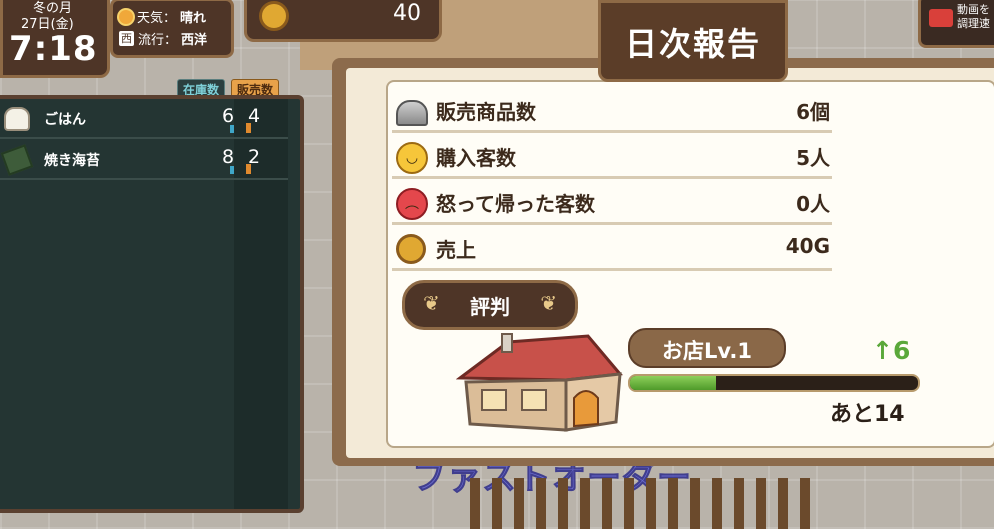 This screenshot has width=994, height=529. I want to click on weather-panel: 天気： 晴れ 西 流行： 西洋, so click(172, 29).